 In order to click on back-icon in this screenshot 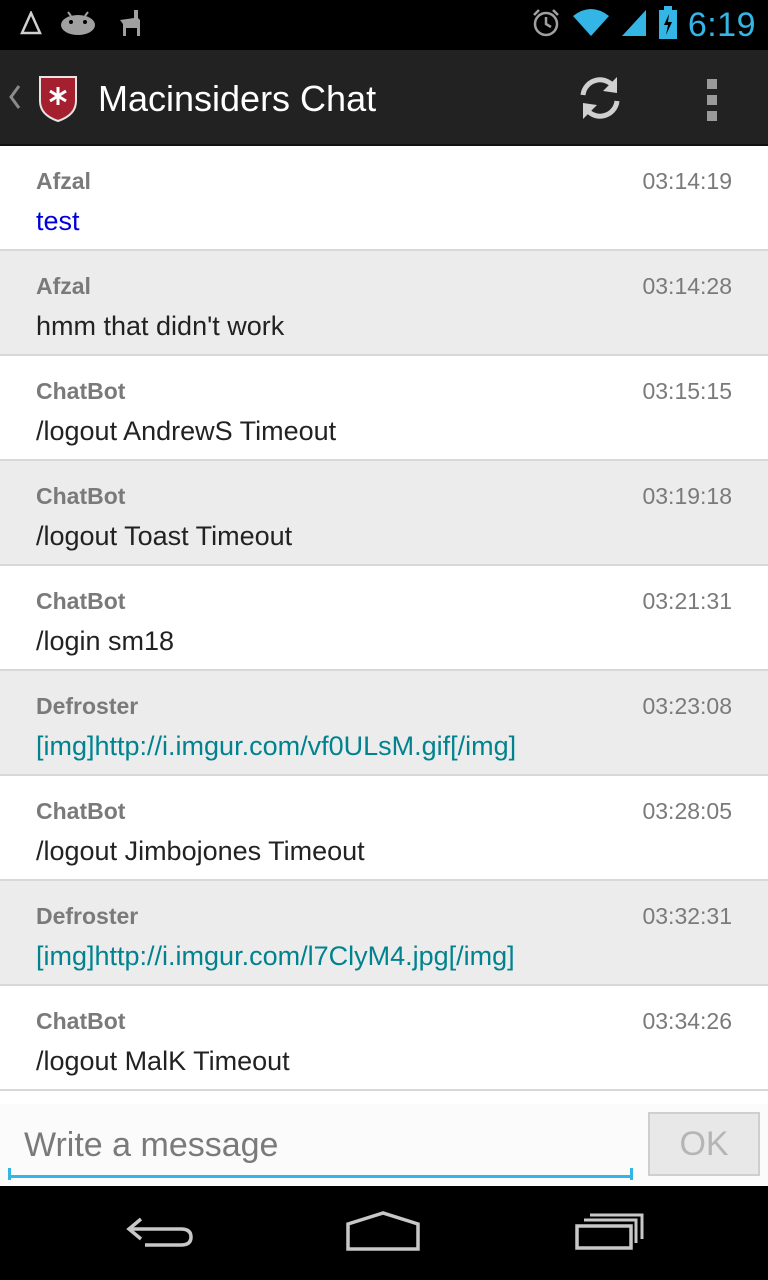, I will do `click(160, 1233)`.